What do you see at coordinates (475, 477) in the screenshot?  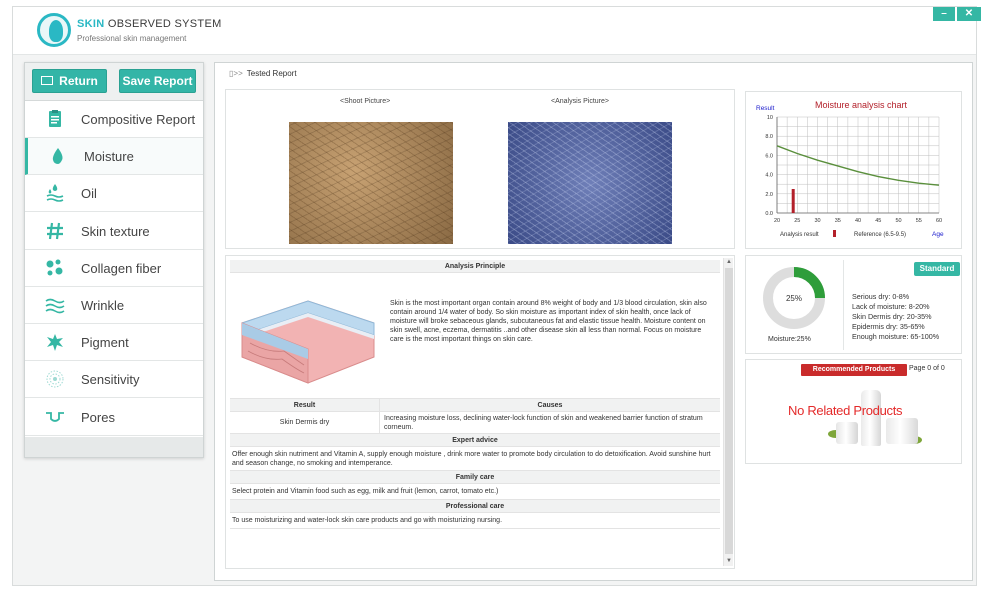 I see `family-care-title: Family care` at bounding box center [475, 477].